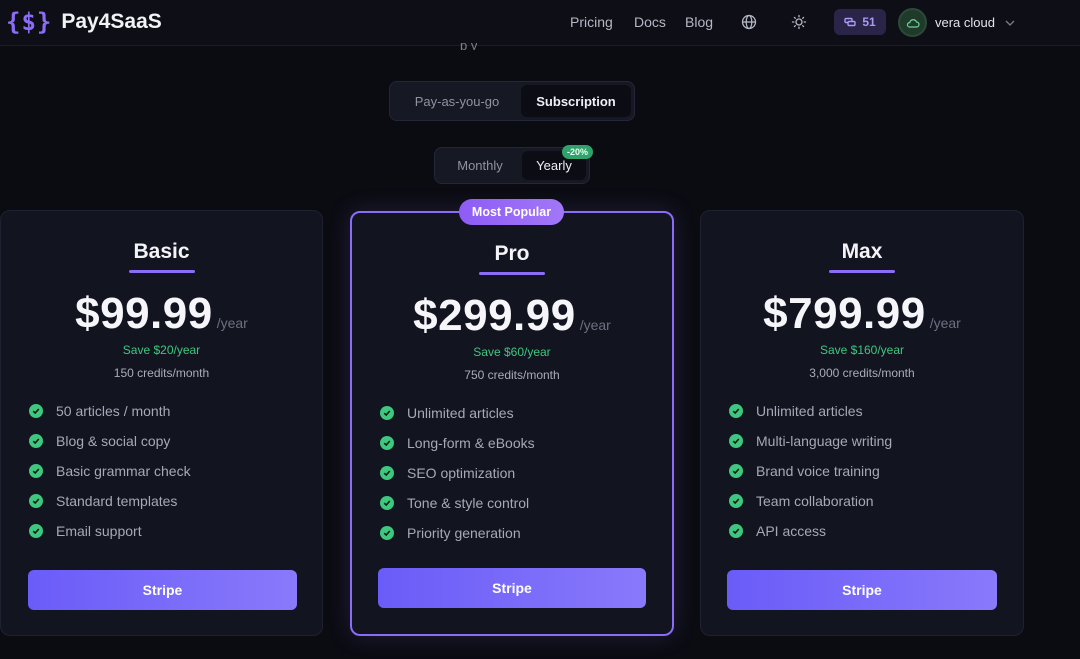 This screenshot has height=659, width=1080. What do you see at coordinates (512, 352) in the screenshot?
I see `savings-text: Save $60/year` at bounding box center [512, 352].